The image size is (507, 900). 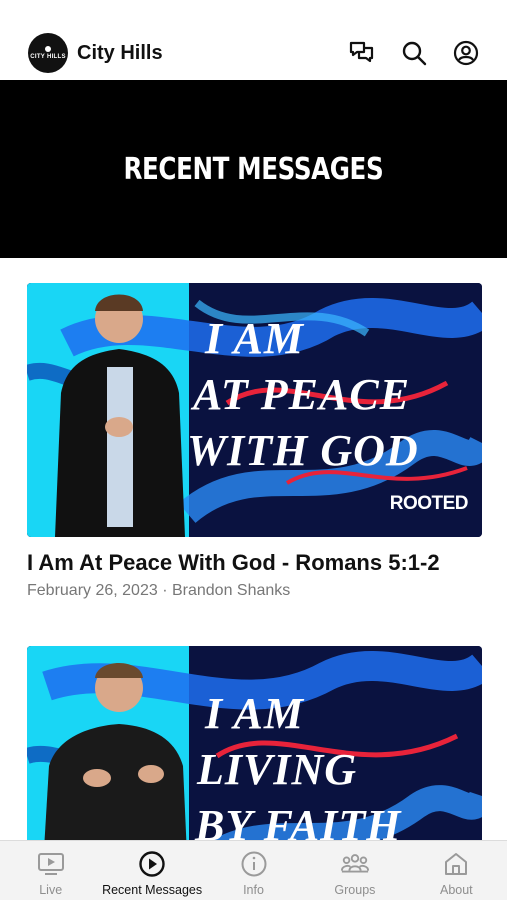 What do you see at coordinates (120, 52) in the screenshot?
I see `app-title: City Hills` at bounding box center [120, 52].